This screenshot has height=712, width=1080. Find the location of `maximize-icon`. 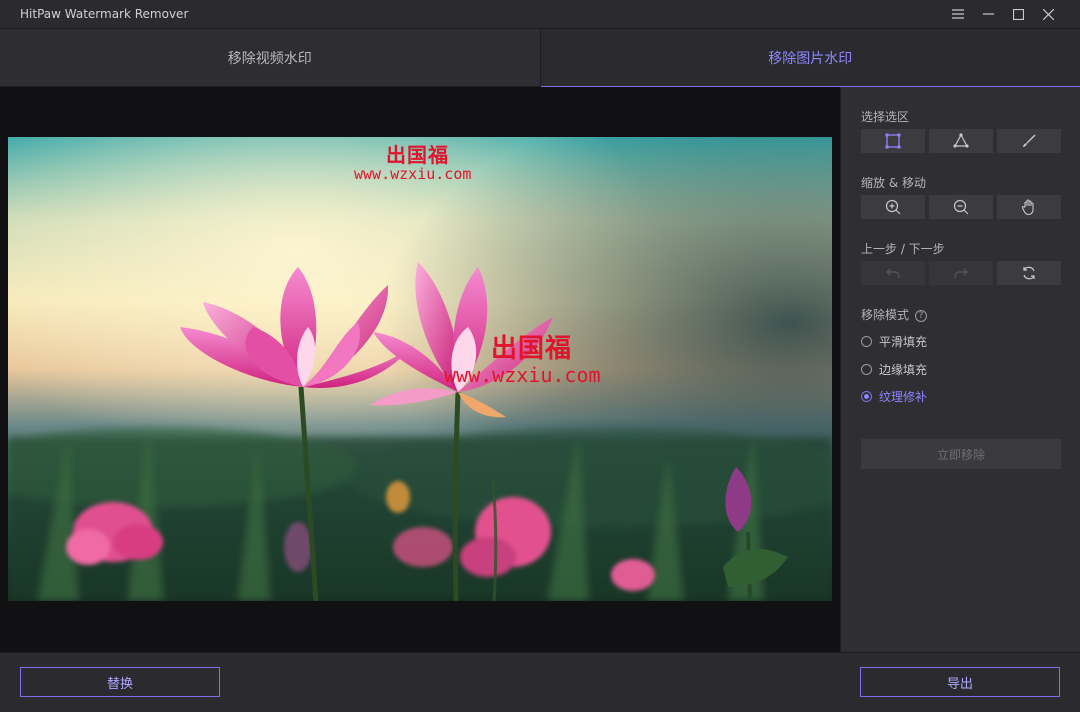

maximize-icon is located at coordinates (1018, 14).